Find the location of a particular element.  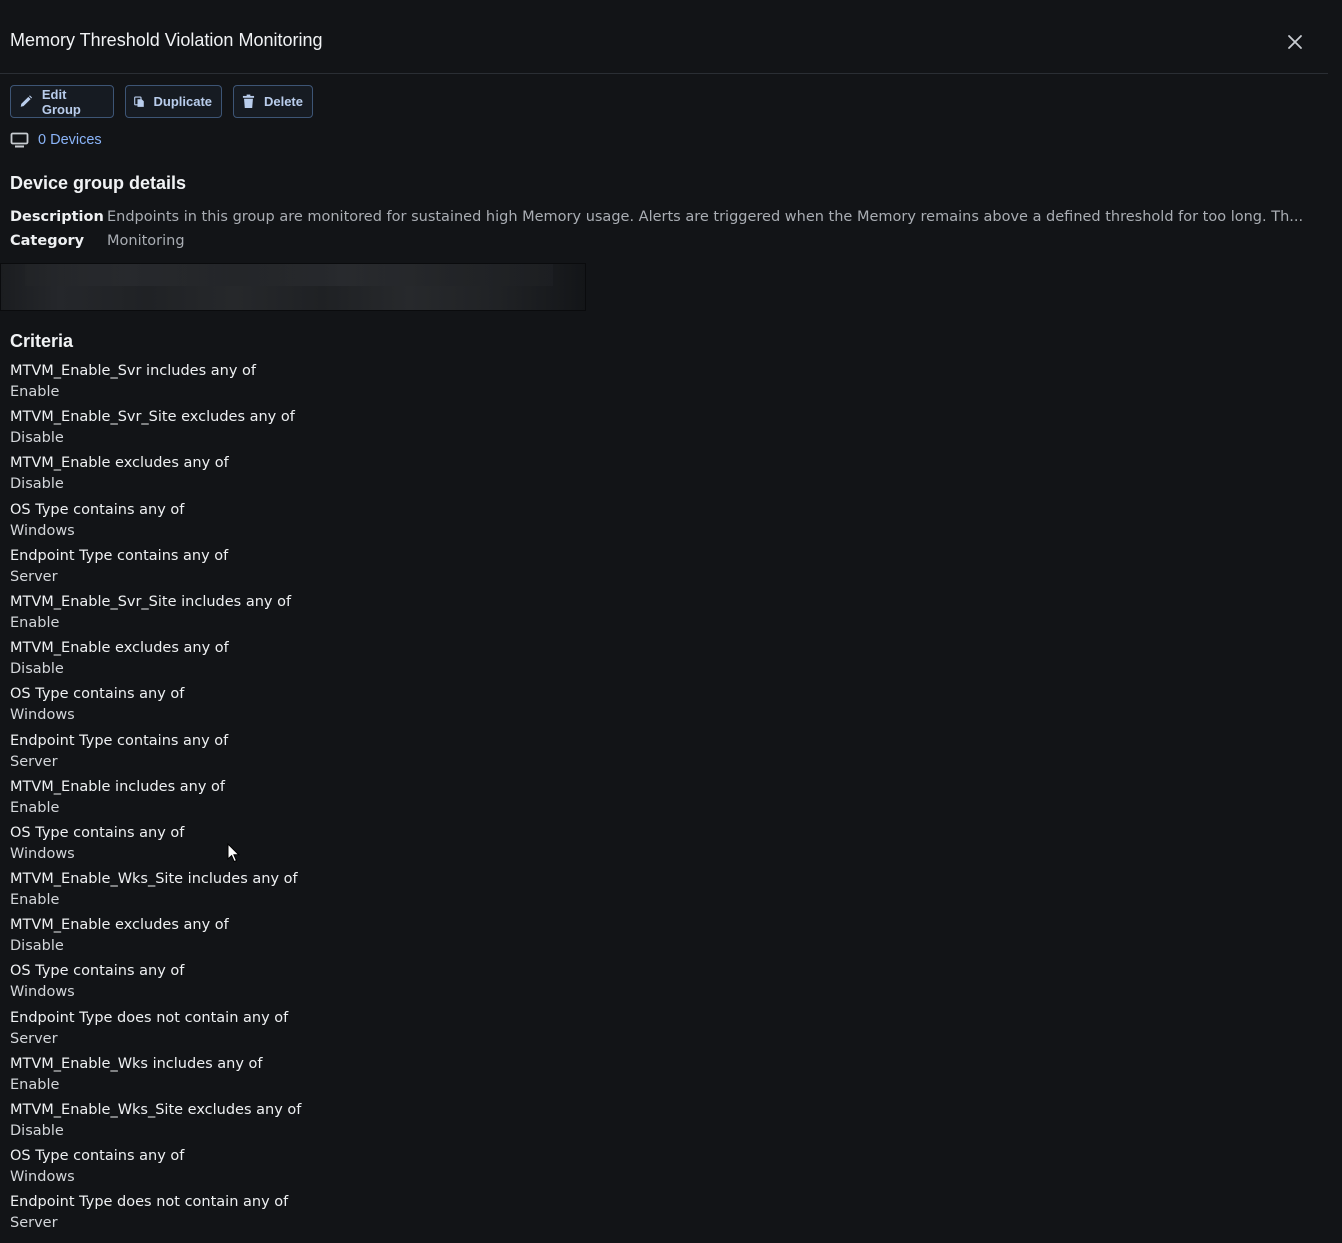

close-icon is located at coordinates (1295, 42).